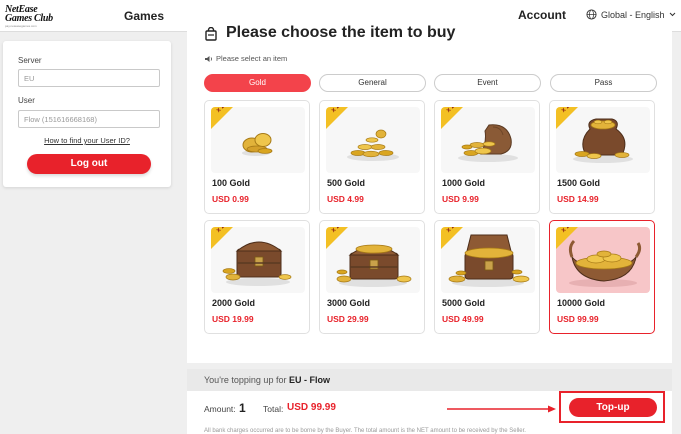 The image size is (681, 434). What do you see at coordinates (242, 408) in the screenshot?
I see `amount-value: 1` at bounding box center [242, 408].